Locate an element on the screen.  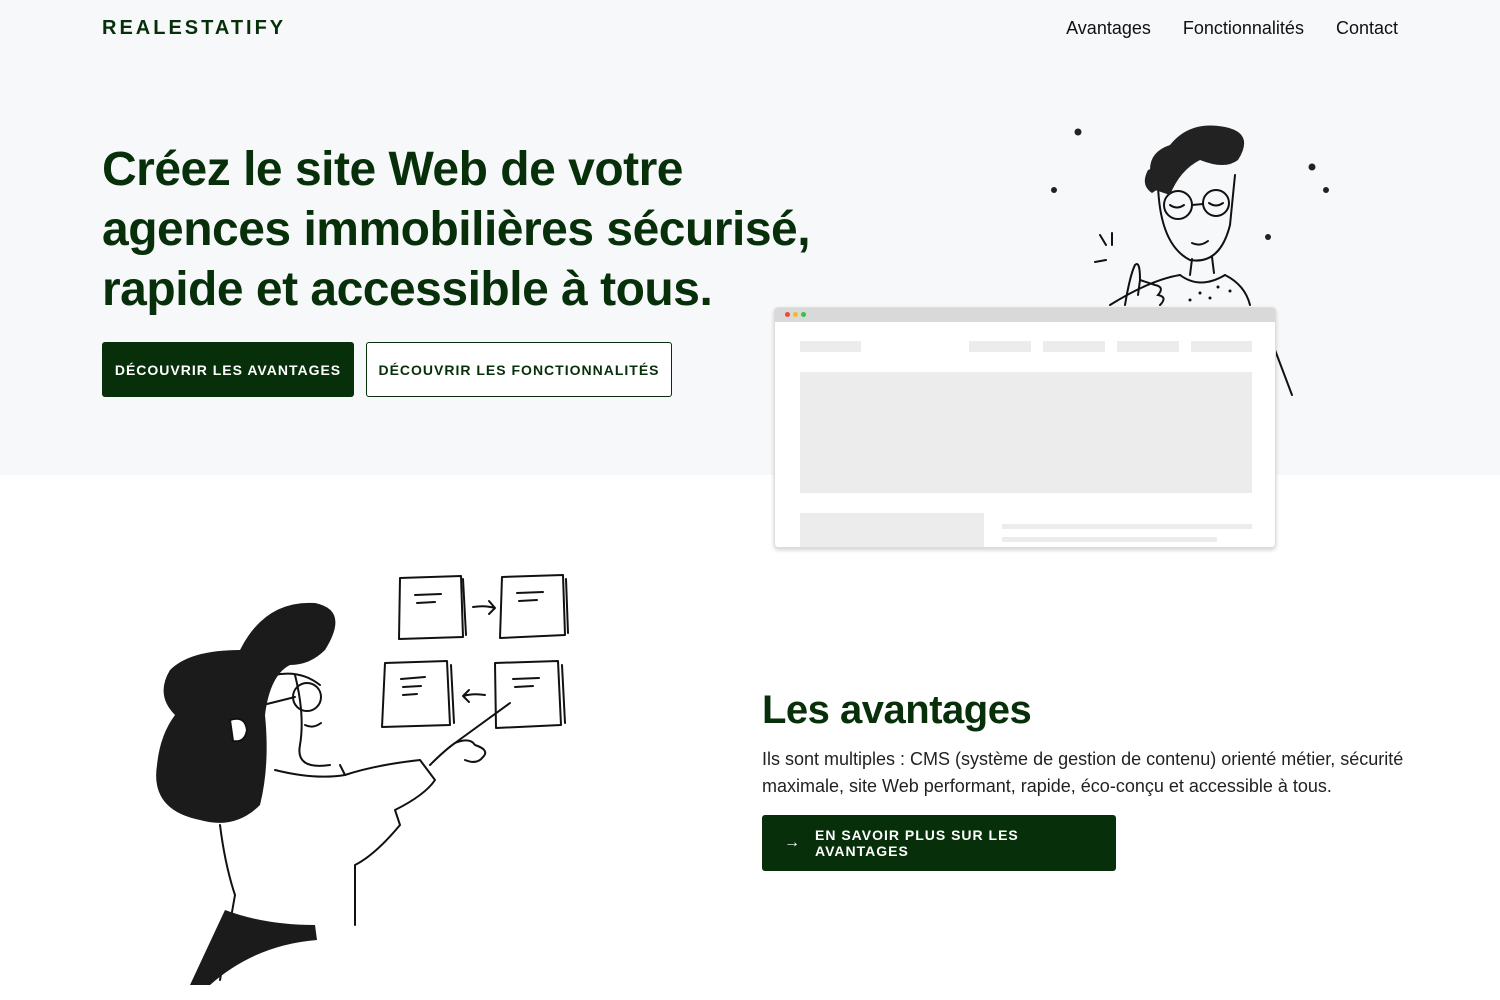
browser-mockup is located at coordinates (1025, 427).